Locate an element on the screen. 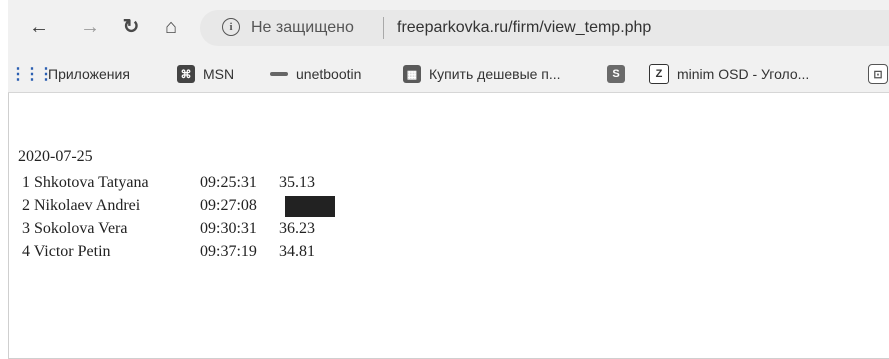 The image size is (889, 359). person-name: 3 Sokolova Vera is located at coordinates (75, 228).